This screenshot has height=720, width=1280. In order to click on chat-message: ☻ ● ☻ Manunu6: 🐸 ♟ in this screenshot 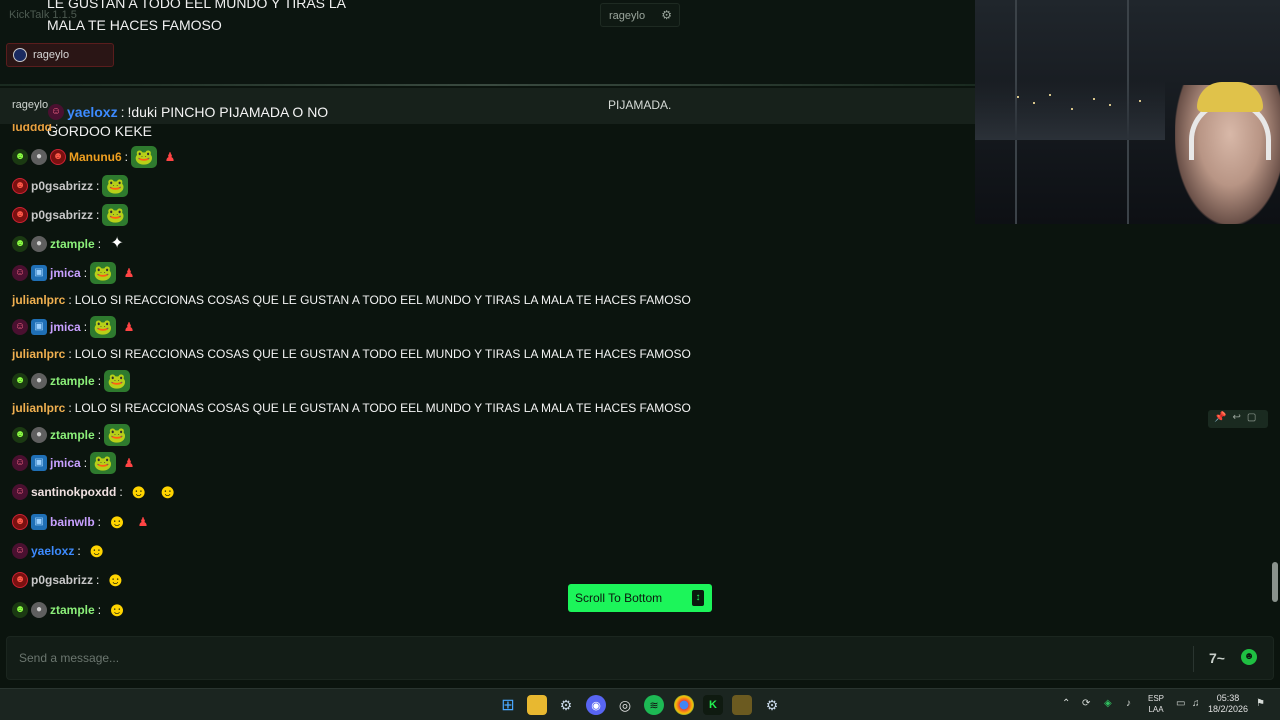, I will do `click(96, 157)`.